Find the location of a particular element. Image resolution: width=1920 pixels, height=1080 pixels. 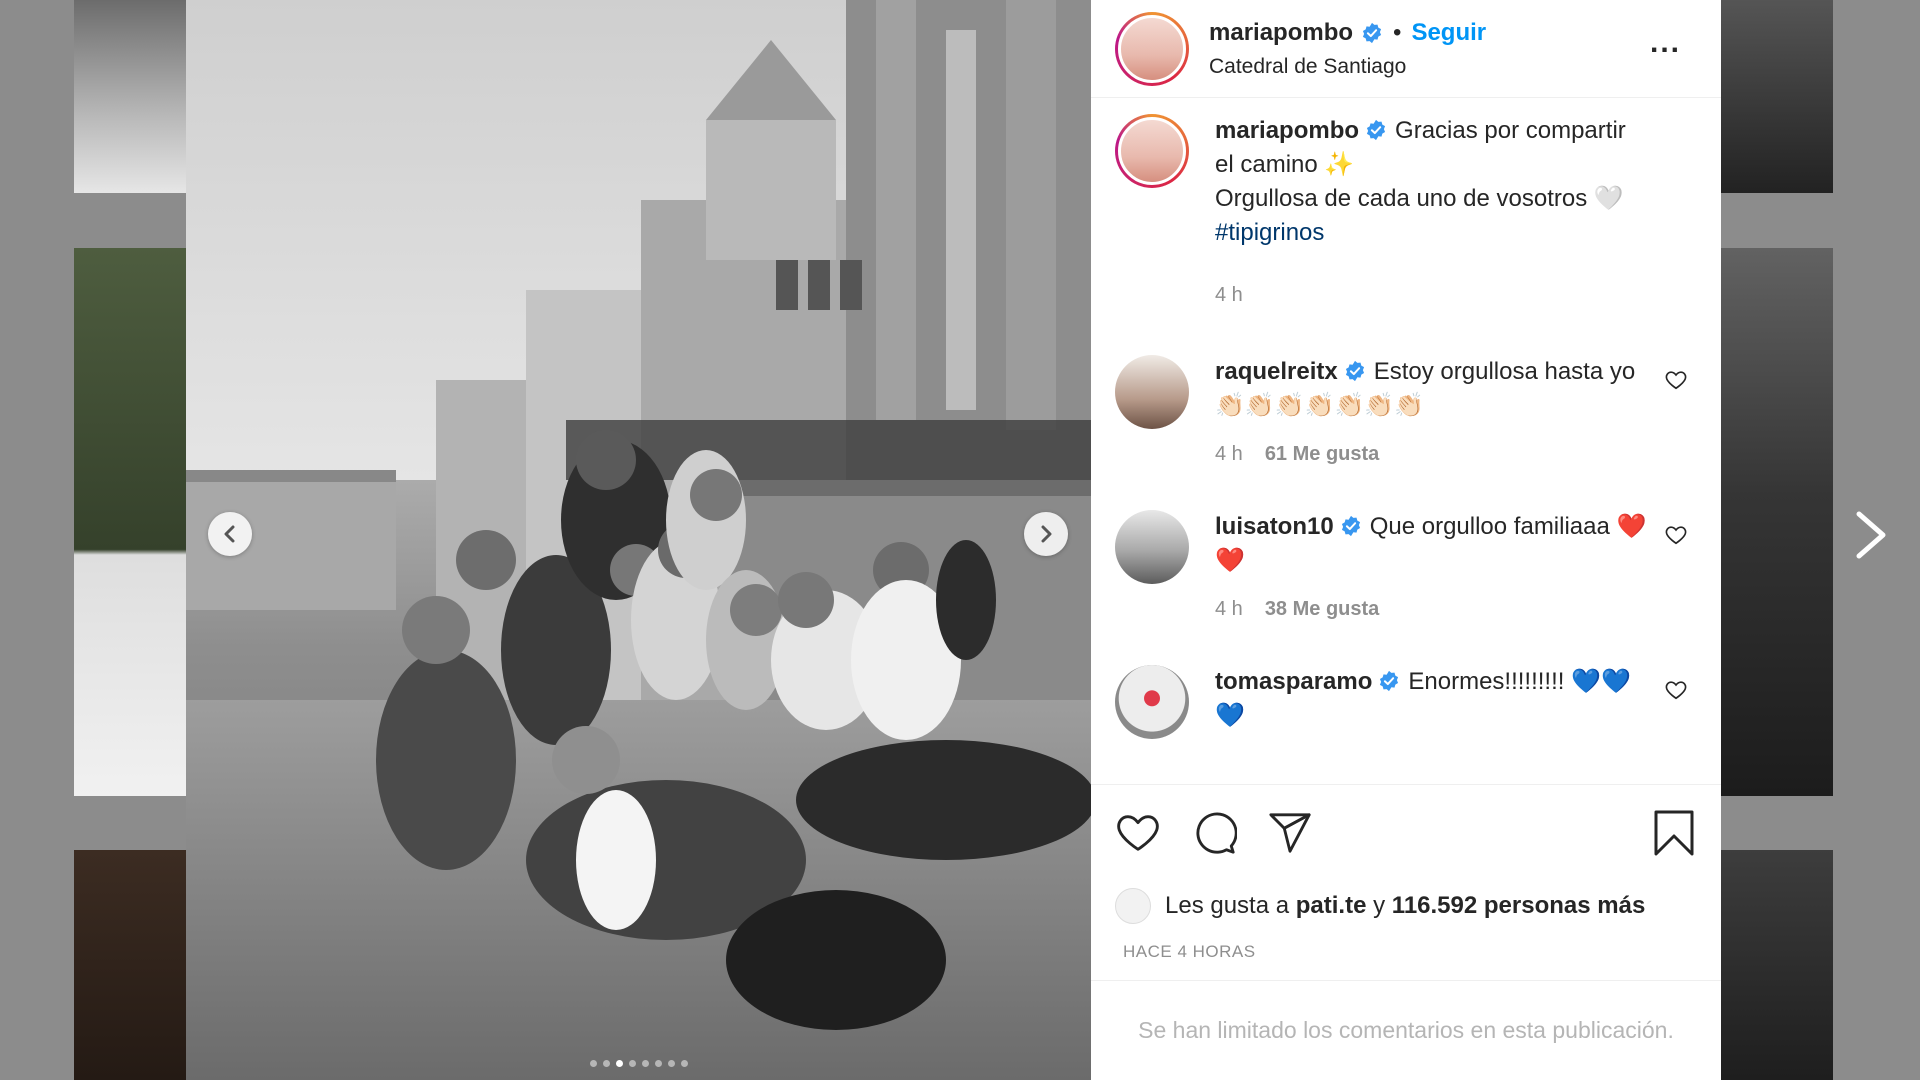

carousel-indicator is located at coordinates (638, 1063).